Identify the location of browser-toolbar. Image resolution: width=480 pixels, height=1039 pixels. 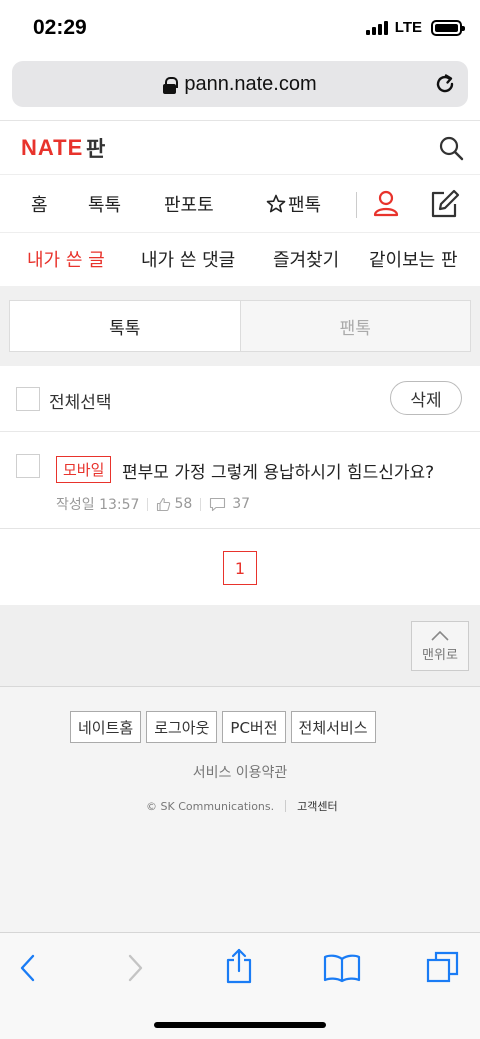
(240, 985).